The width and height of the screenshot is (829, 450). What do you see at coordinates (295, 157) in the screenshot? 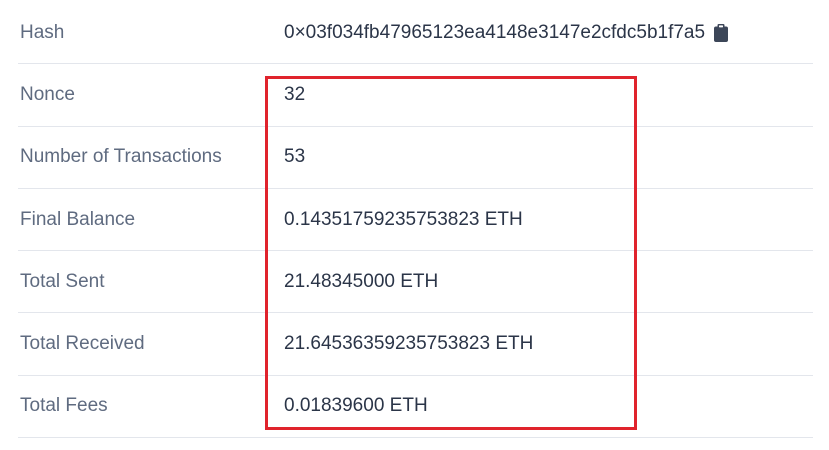
I see `transactions-count-value: 53` at bounding box center [295, 157].